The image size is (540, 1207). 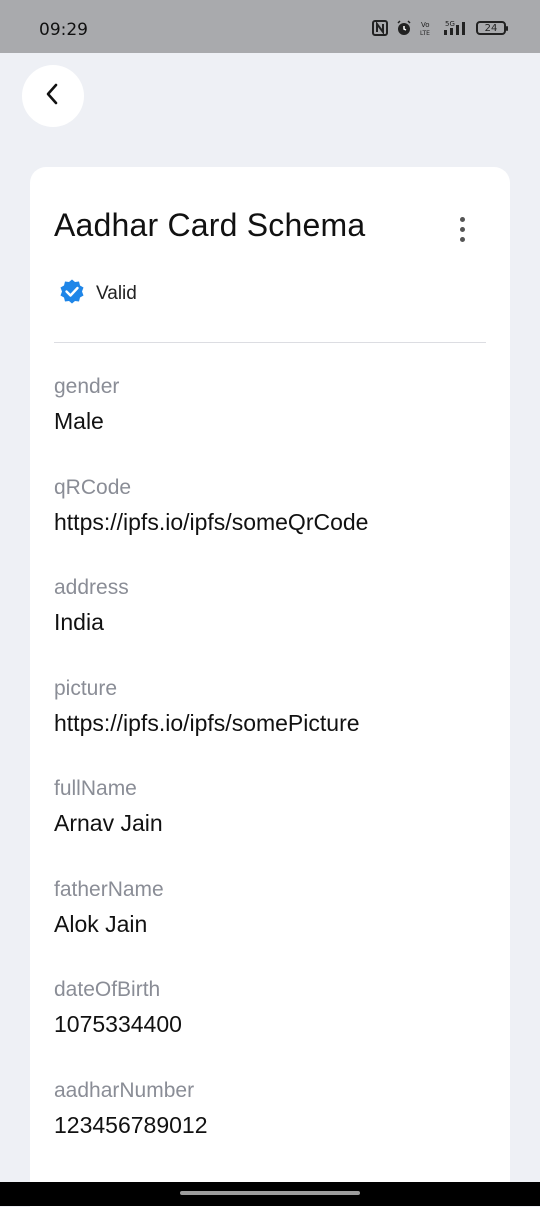 I want to click on field-label: aadharNumber, so click(x=124, y=1090).